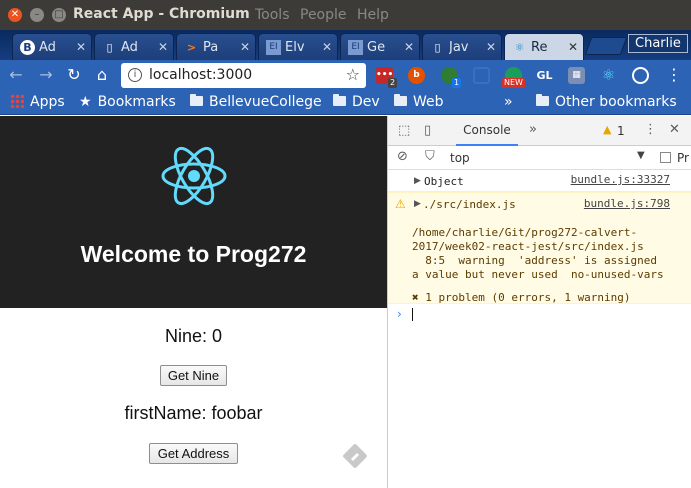 This screenshot has height=488, width=691. Describe the element at coordinates (47, 102) in the screenshot. I see `apps-label: Apps` at that location.